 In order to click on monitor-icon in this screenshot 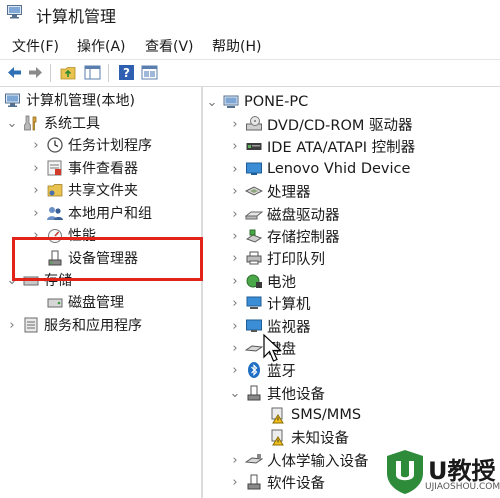, I will do `click(254, 325)`.